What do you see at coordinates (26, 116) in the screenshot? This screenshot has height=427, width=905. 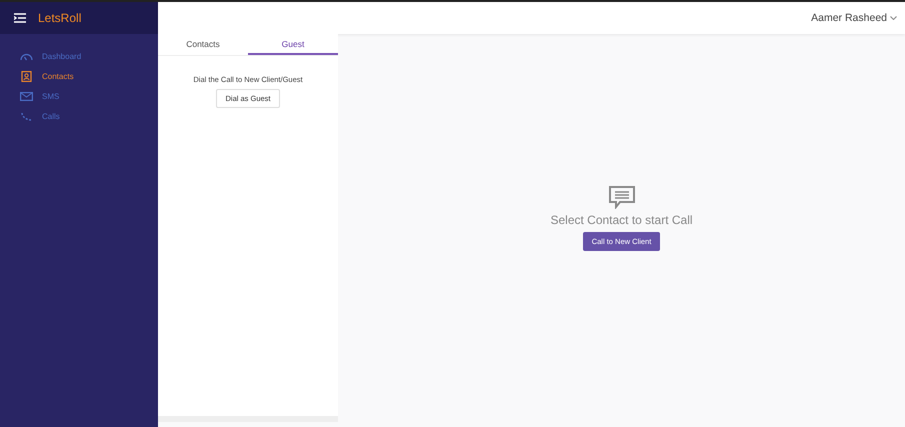 I see `phone-icon` at bounding box center [26, 116].